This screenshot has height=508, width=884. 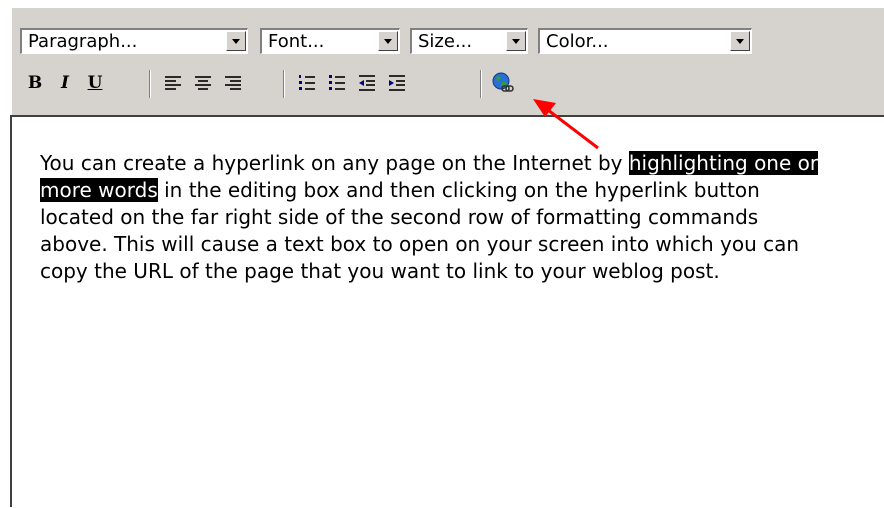 I want to click on align-center-button, so click(x=203, y=83).